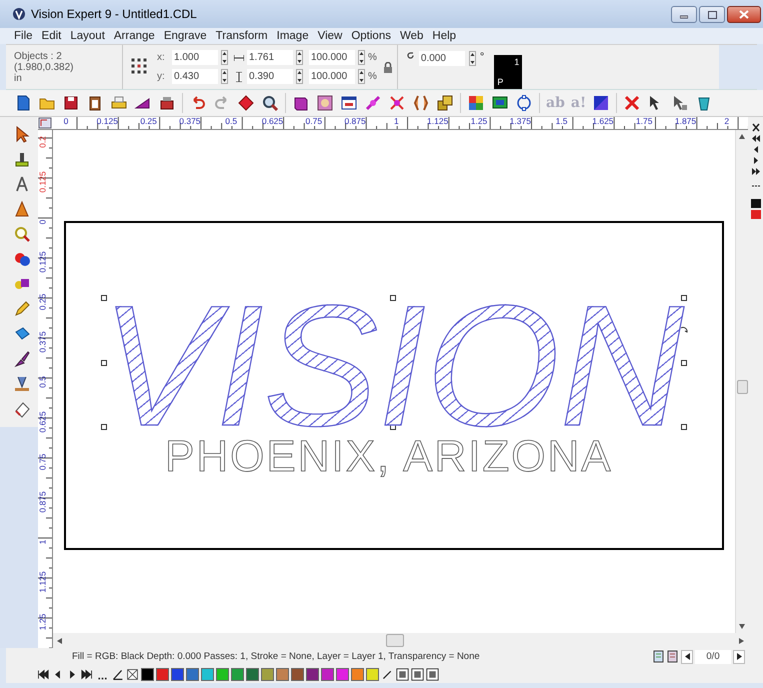 The height and width of the screenshot is (688, 763). What do you see at coordinates (134, 36) in the screenshot?
I see `menu-item: Arrange` at bounding box center [134, 36].